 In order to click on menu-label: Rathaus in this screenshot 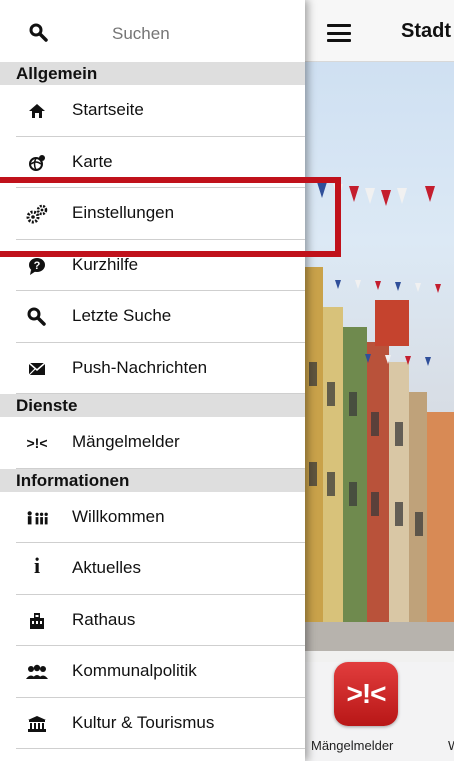, I will do `click(104, 619)`.